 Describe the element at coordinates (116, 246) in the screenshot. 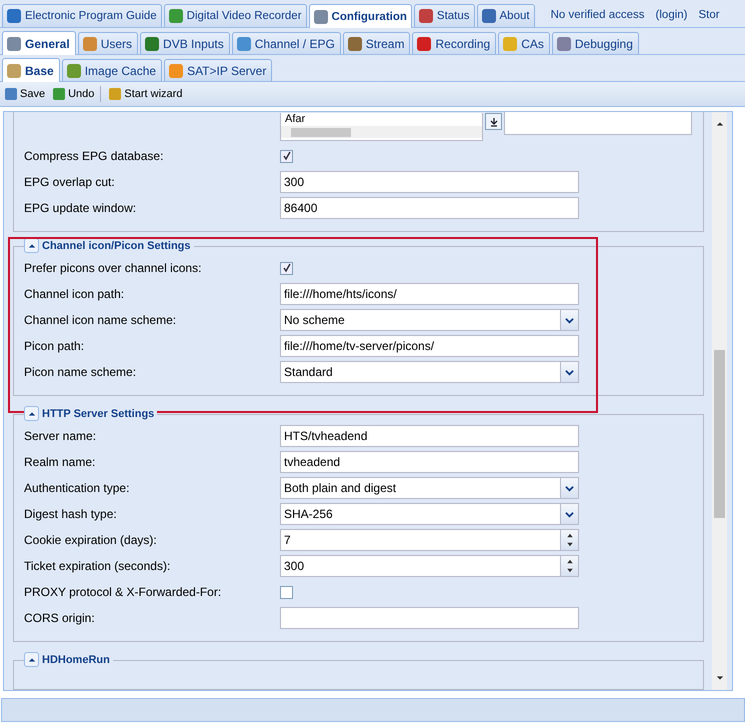

I see `section-title: Channel icon/Picon Settings` at that location.